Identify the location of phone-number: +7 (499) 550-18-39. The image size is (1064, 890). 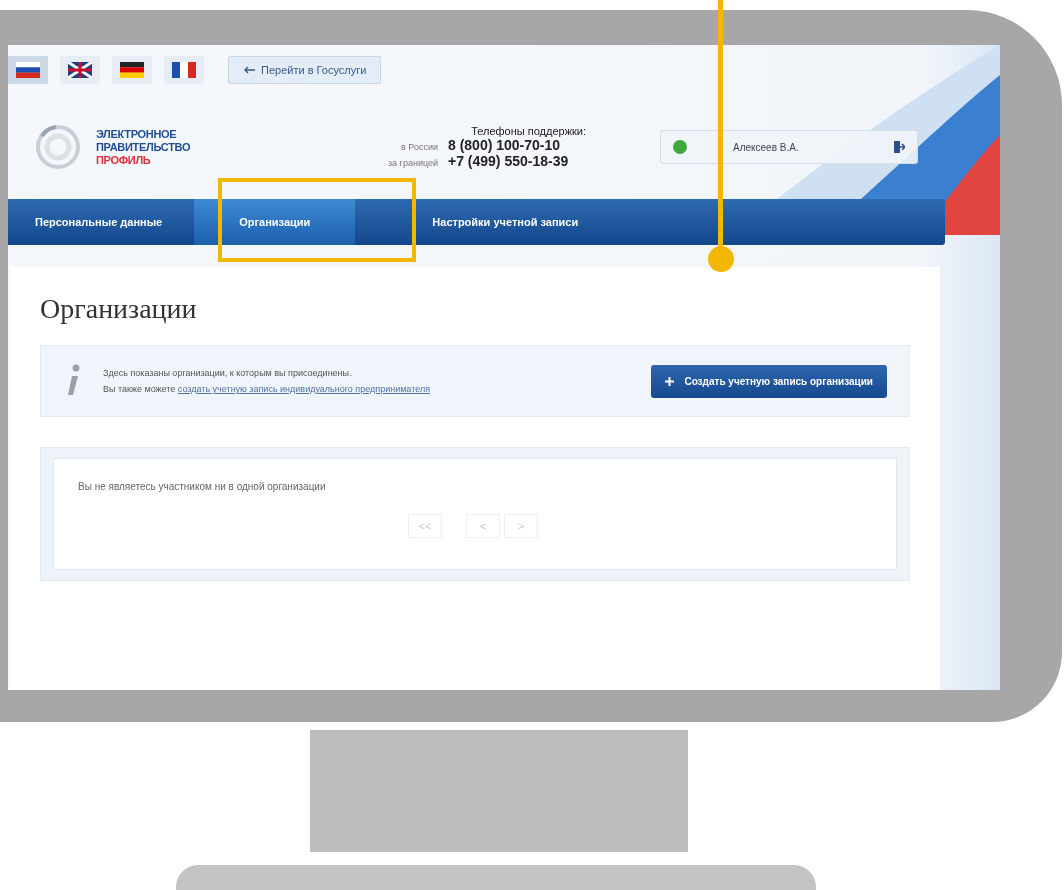
(508, 161).